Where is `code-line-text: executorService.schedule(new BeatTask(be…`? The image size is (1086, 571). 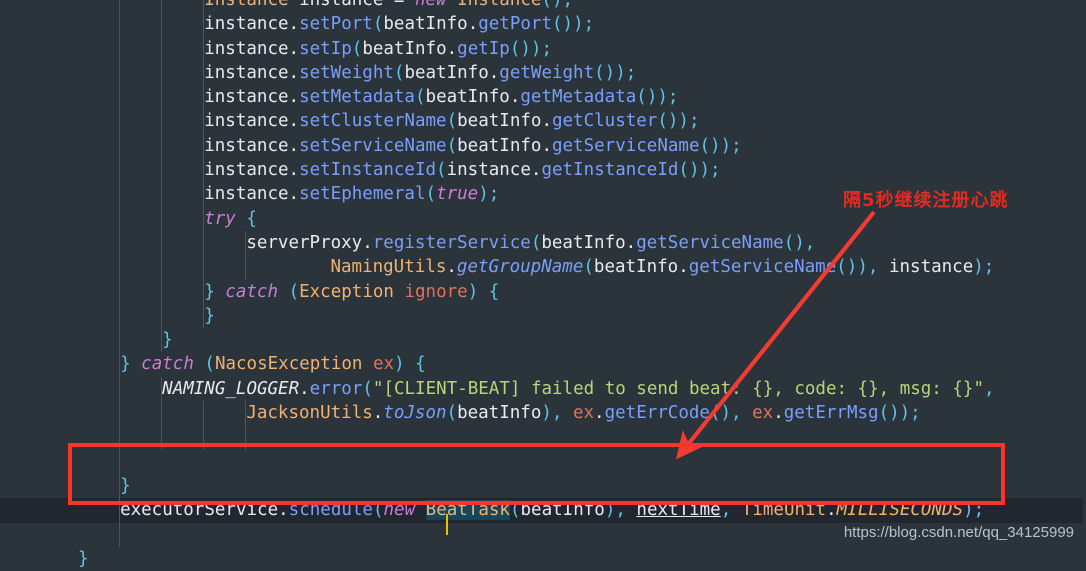 code-line-text: executorService.schedule(new BeatTask(be… is located at coordinates (492, 517).